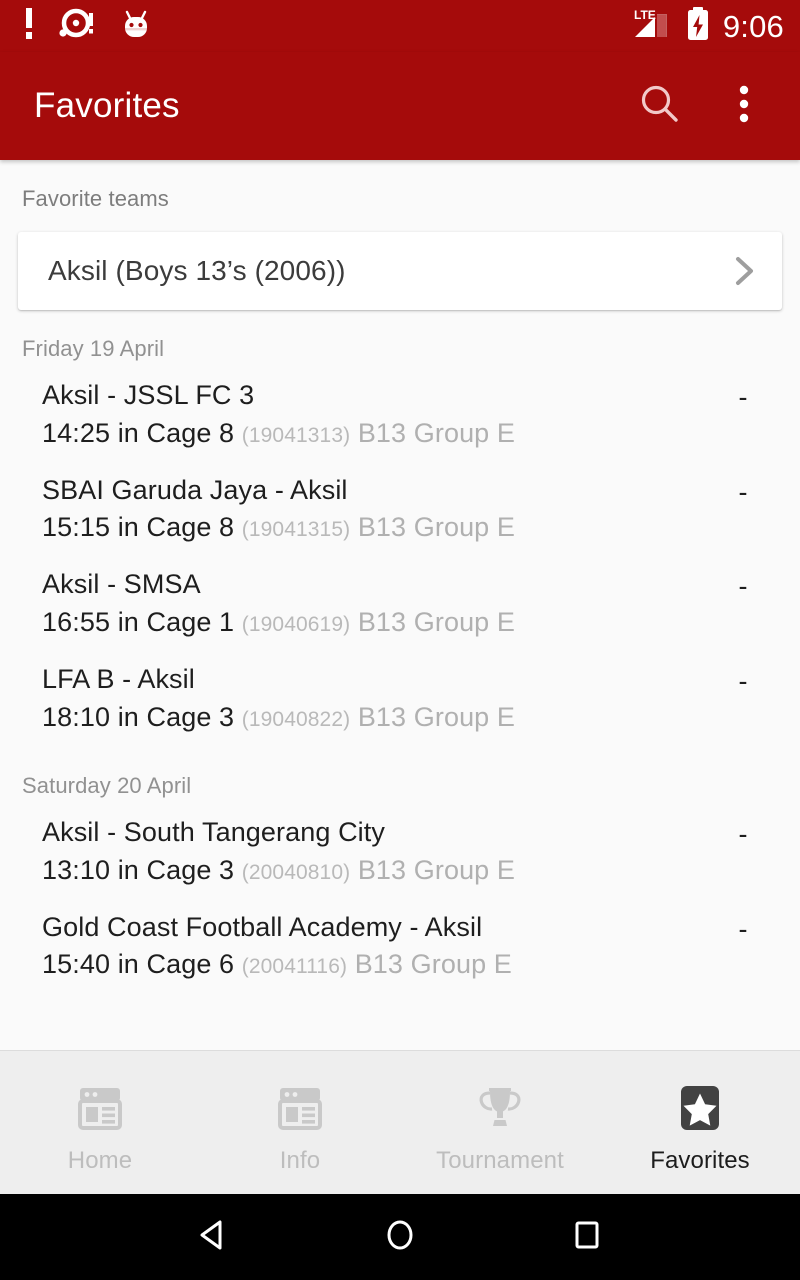  I want to click on match-time: 15:40, so click(76, 964).